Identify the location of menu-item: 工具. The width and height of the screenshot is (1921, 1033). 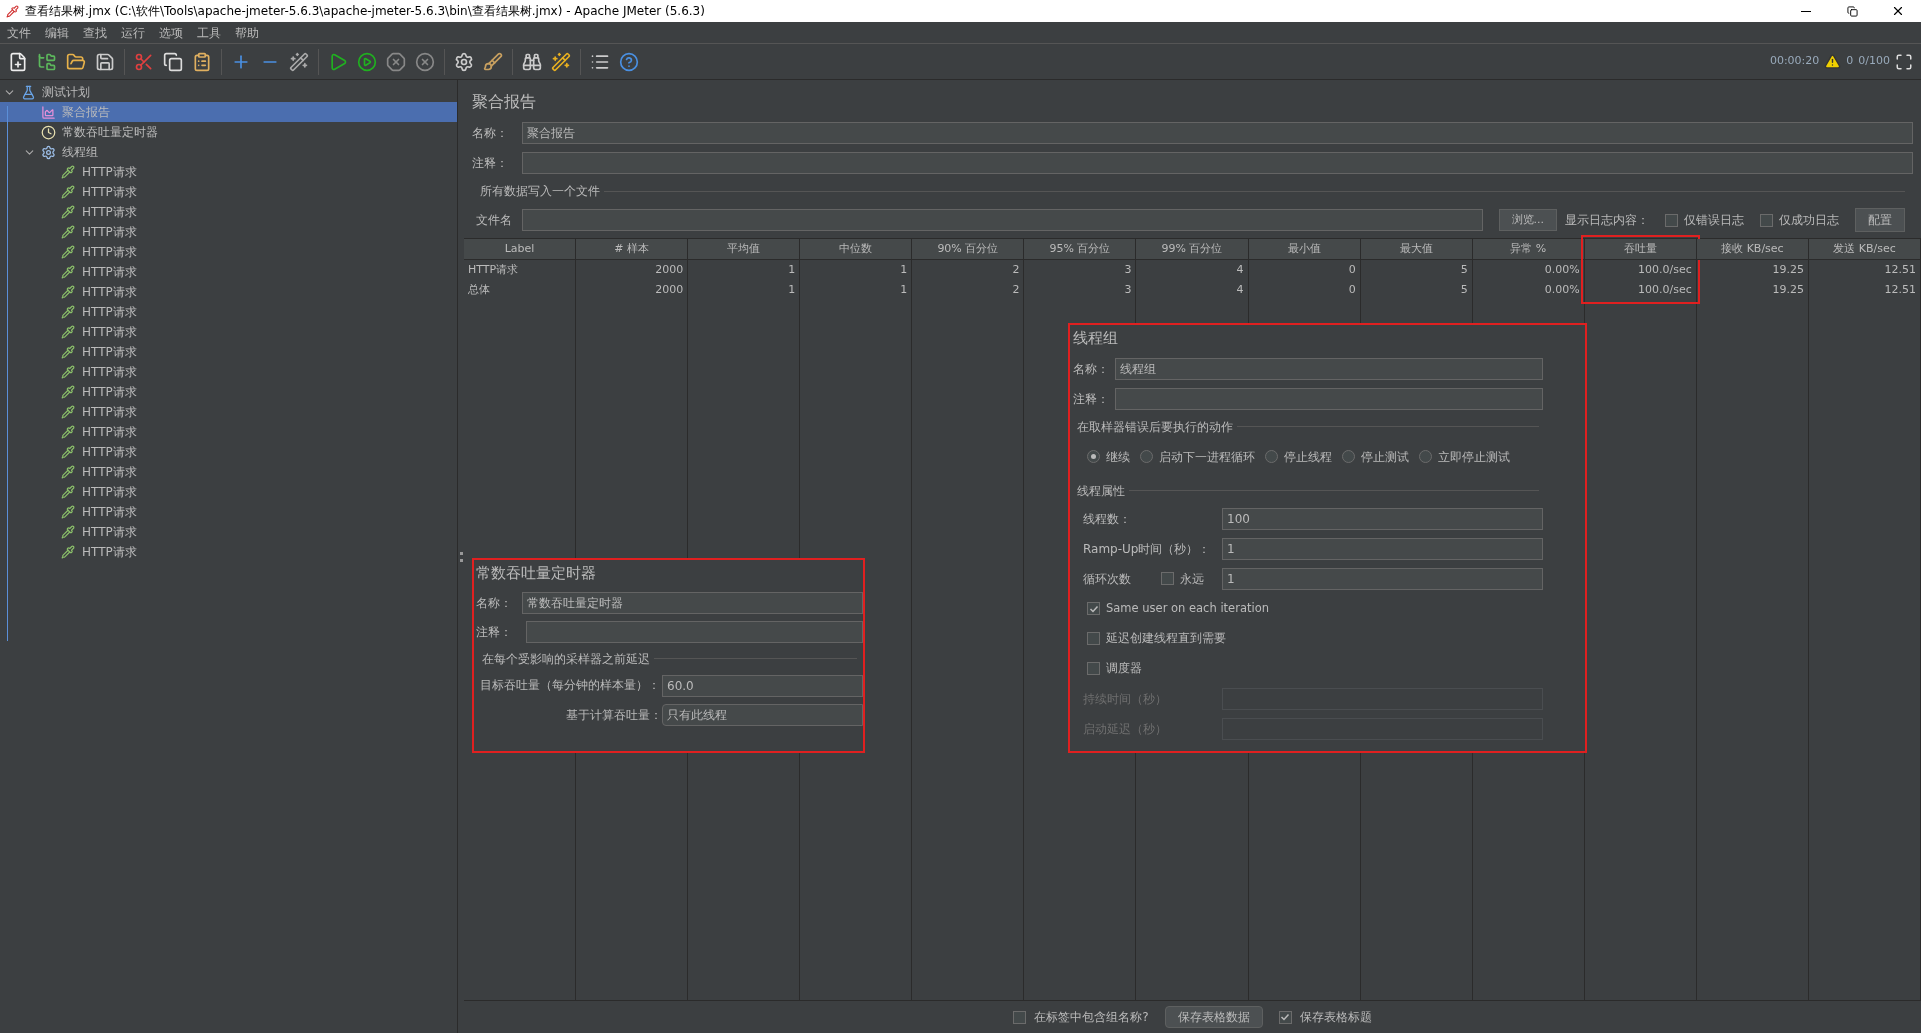
(209, 32).